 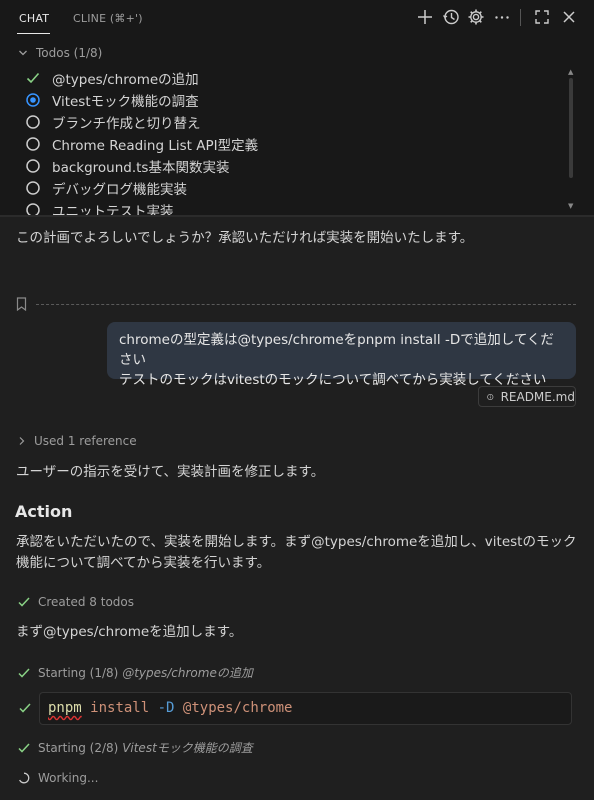 I want to click on todos-scrollbar, so click(x=571, y=128).